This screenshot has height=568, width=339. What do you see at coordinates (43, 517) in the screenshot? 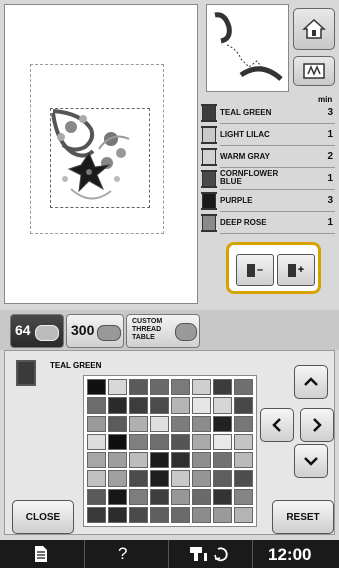
I see `close-button: CLOSE` at bounding box center [43, 517].